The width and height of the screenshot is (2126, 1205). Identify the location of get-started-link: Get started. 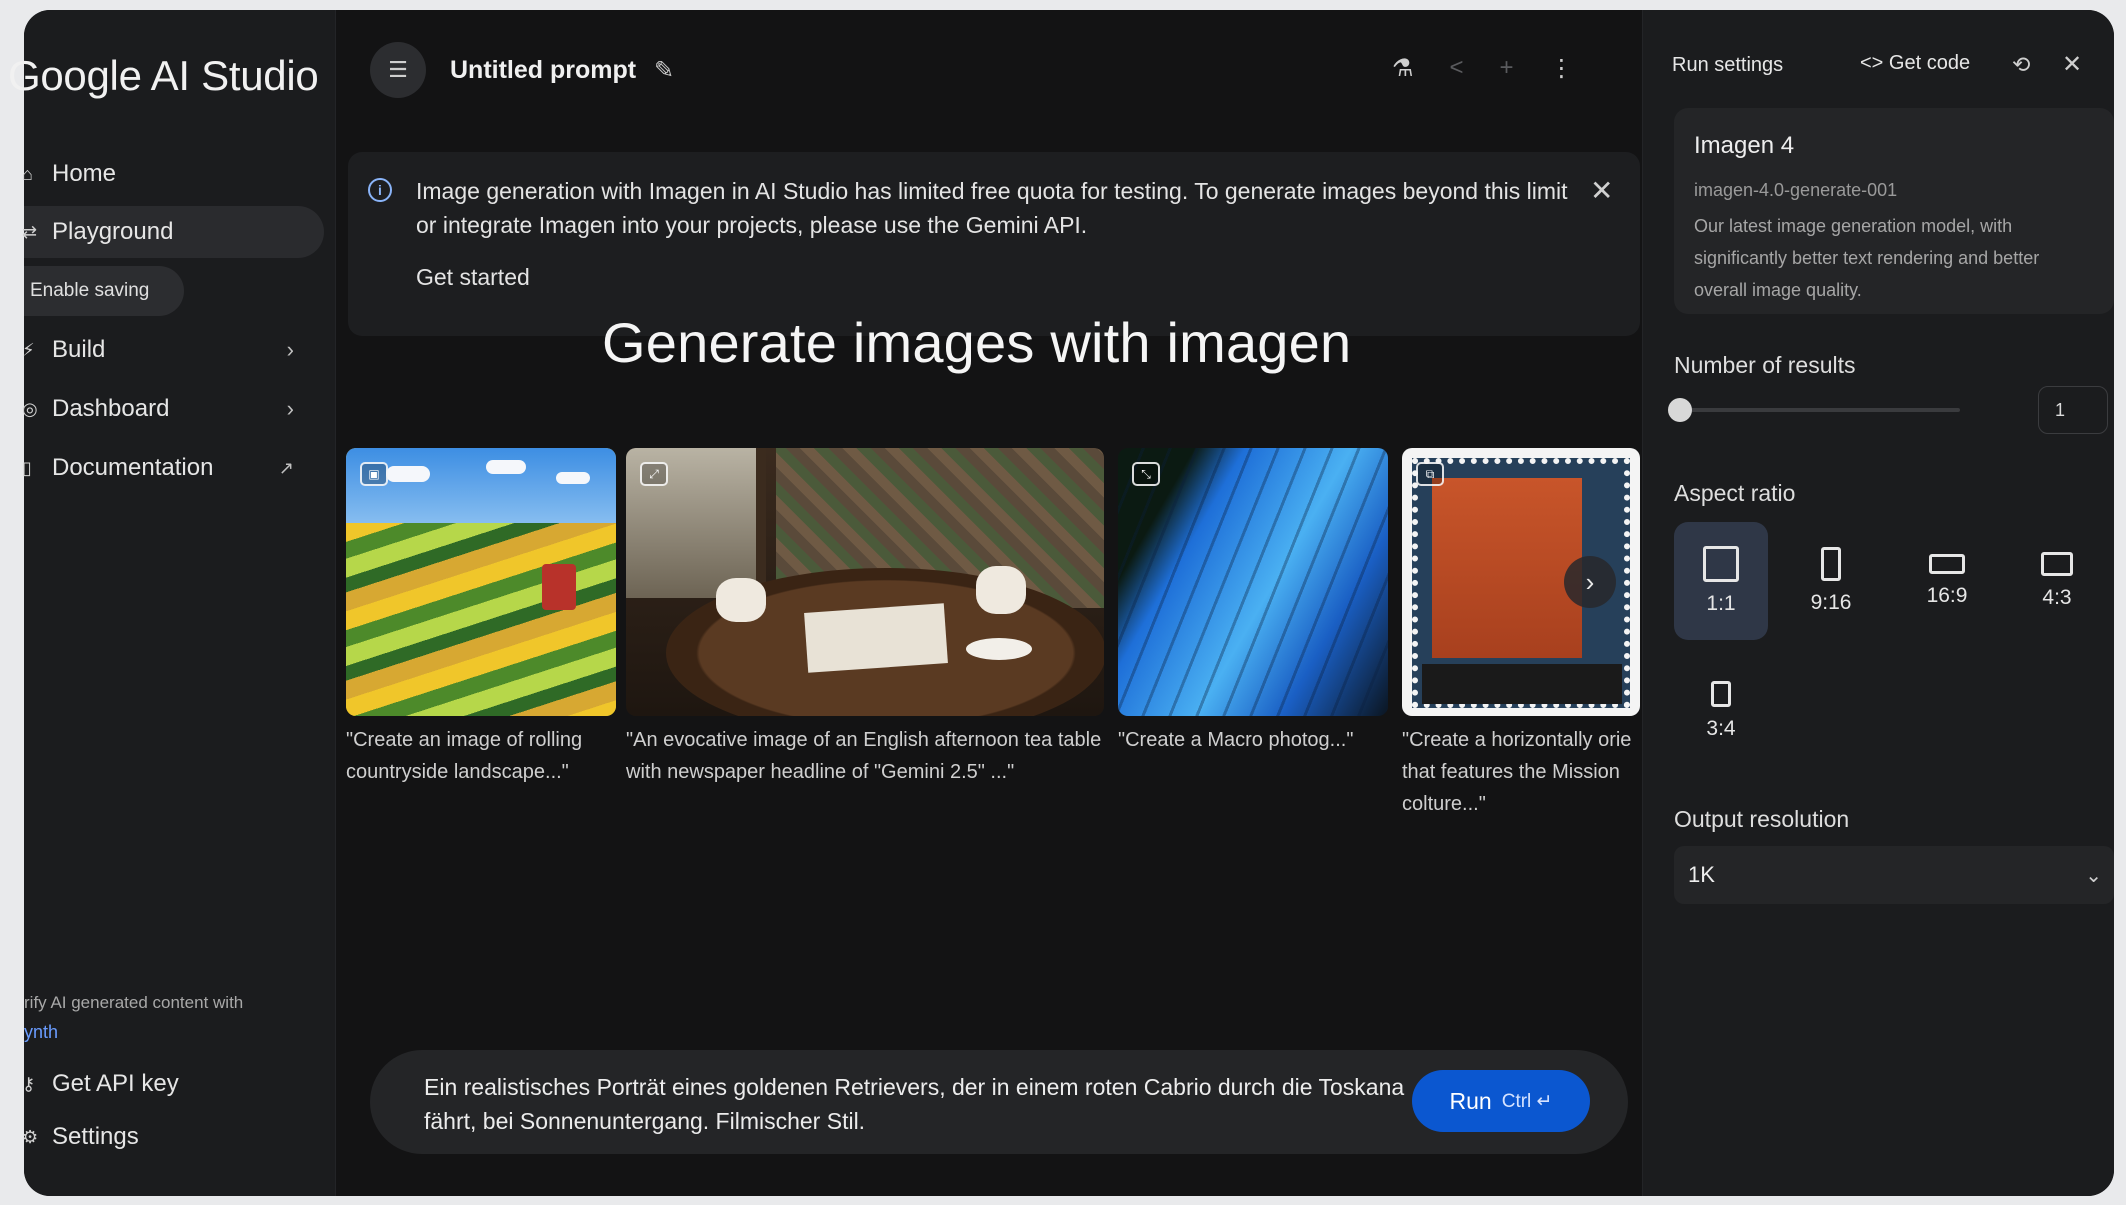
(473, 277).